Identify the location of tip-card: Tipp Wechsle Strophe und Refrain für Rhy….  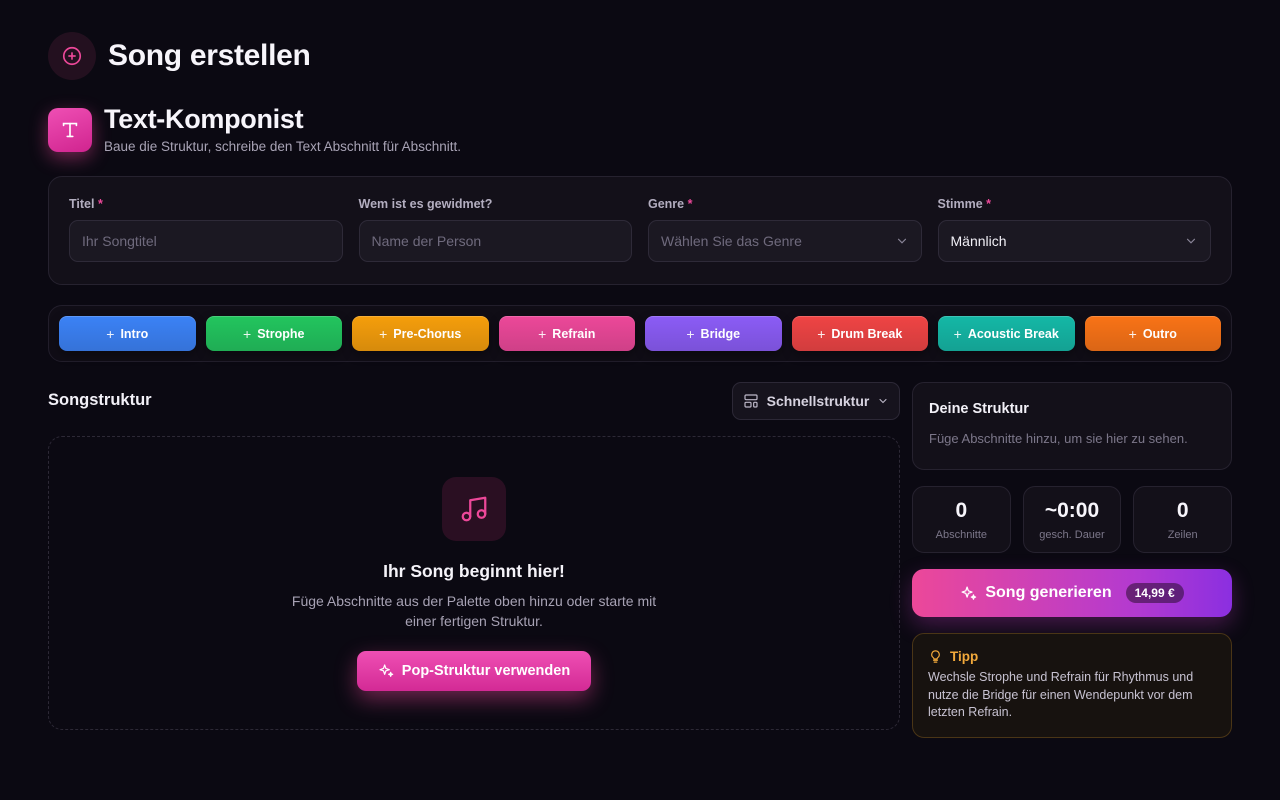
(1072, 685).